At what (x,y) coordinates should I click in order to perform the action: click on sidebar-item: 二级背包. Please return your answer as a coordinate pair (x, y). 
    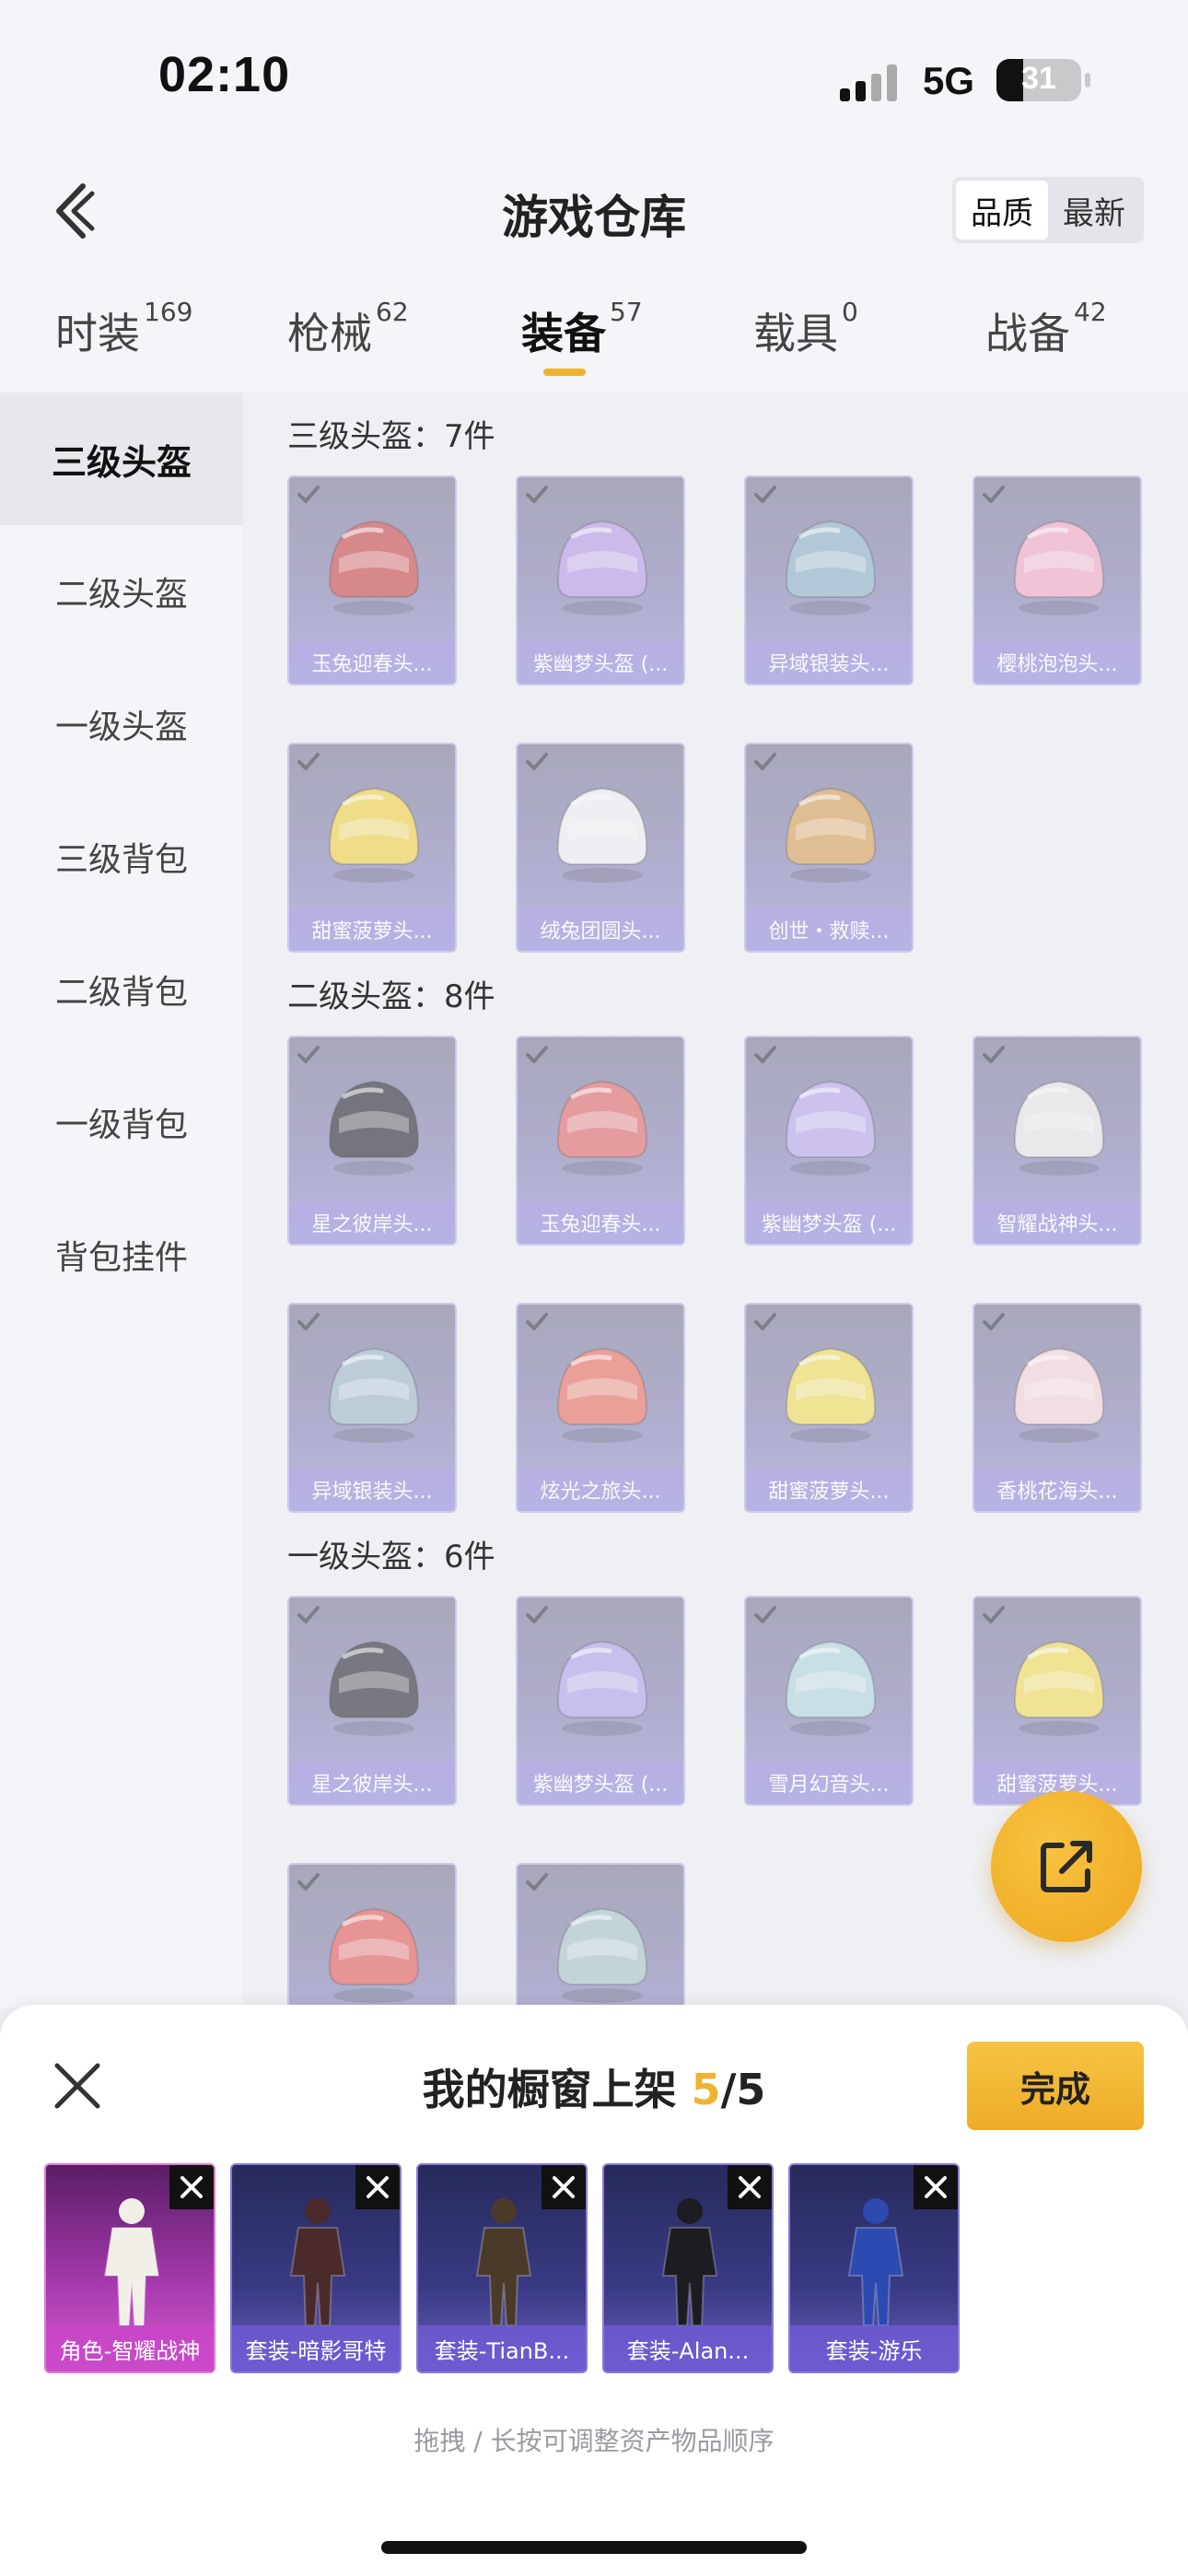
    Looking at the image, I should click on (121, 989).